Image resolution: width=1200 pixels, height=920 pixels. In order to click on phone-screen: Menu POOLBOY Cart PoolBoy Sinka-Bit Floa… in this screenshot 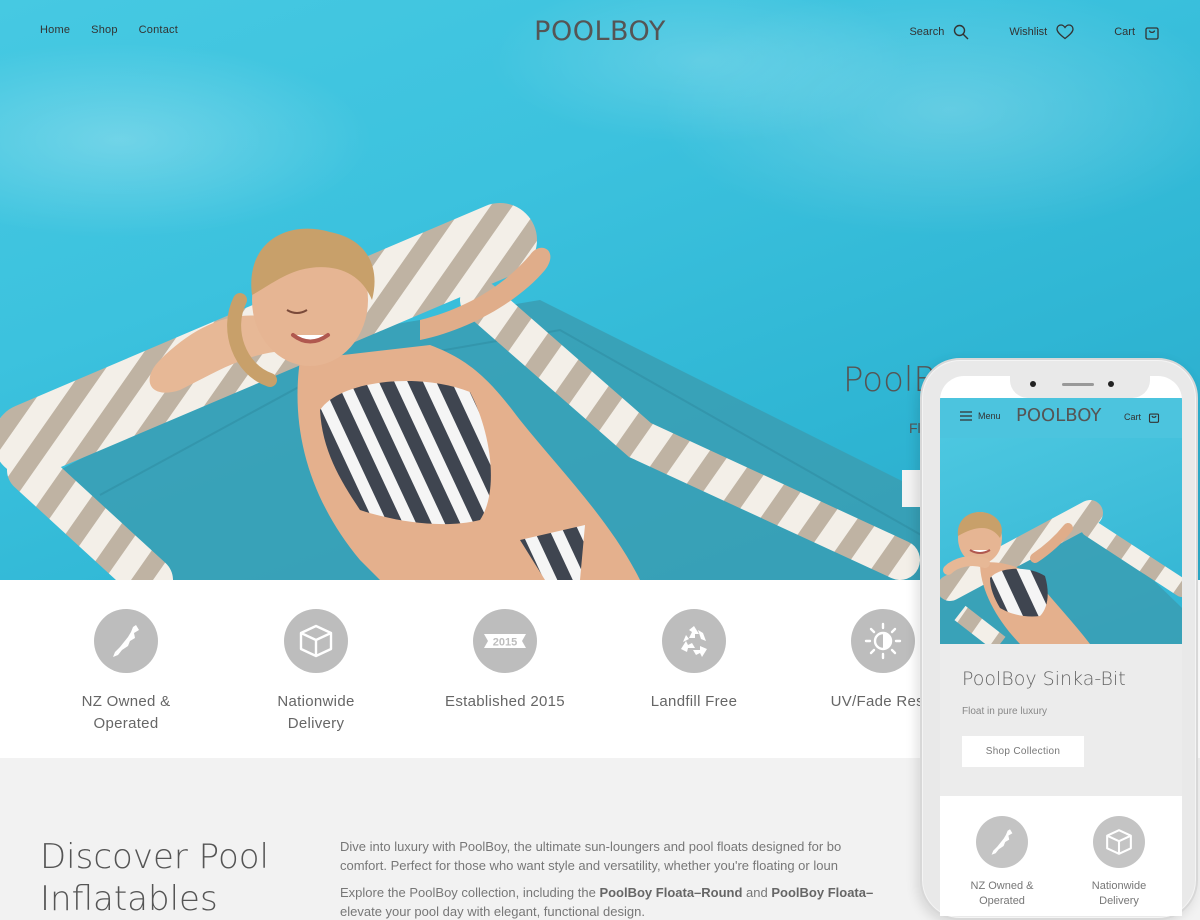, I will do `click(1061, 646)`.